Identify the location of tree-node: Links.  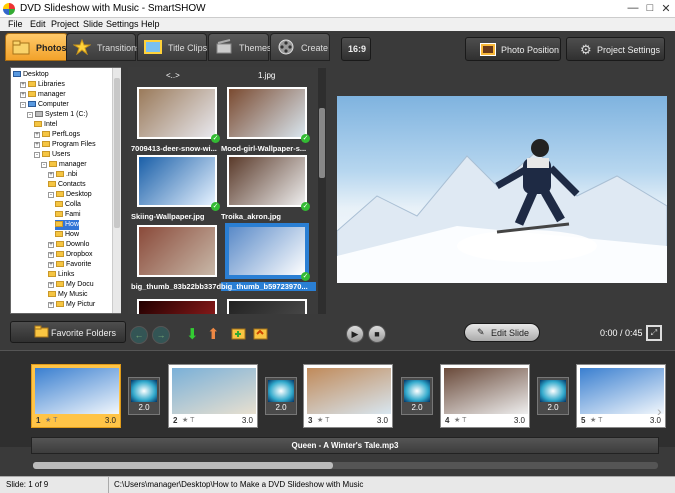
(61, 275).